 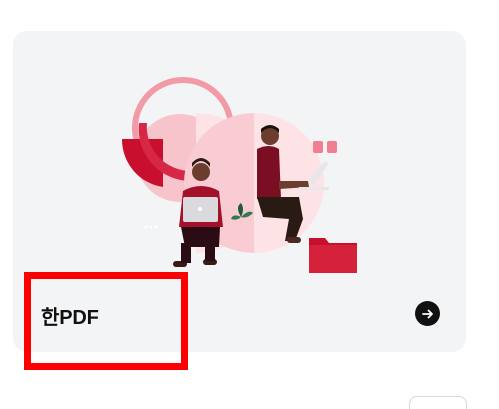 I want to click on arrow-right-icon, so click(x=427, y=313).